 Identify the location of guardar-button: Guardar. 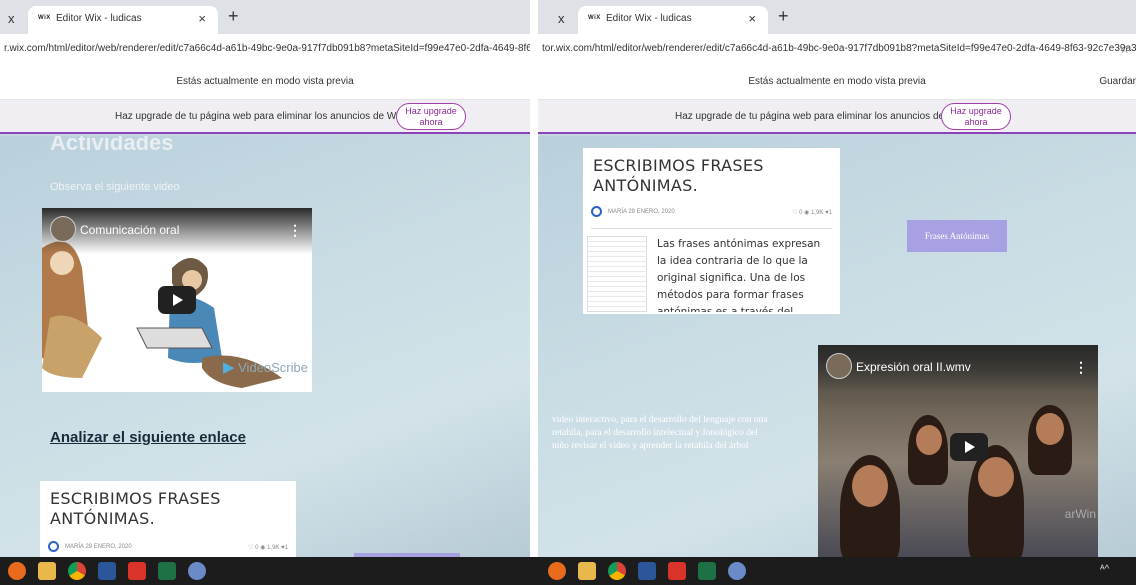
(1117, 81).